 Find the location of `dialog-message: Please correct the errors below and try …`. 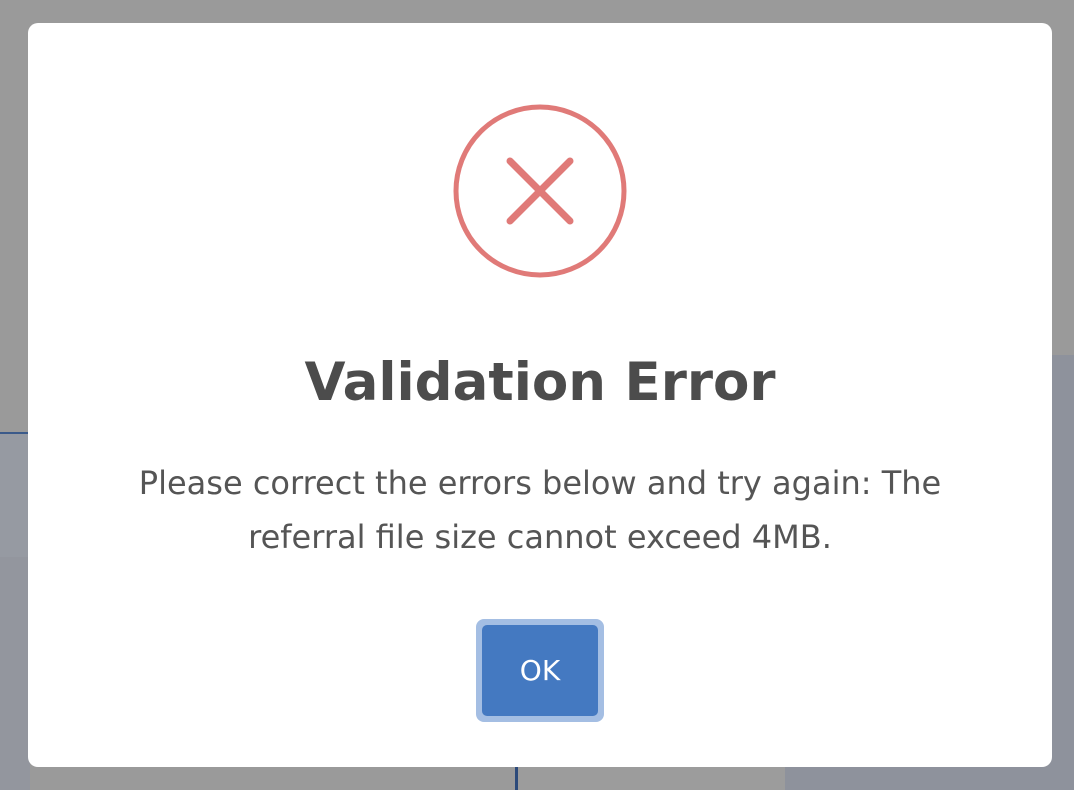

dialog-message: Please correct the errors below and try … is located at coordinates (540, 510).